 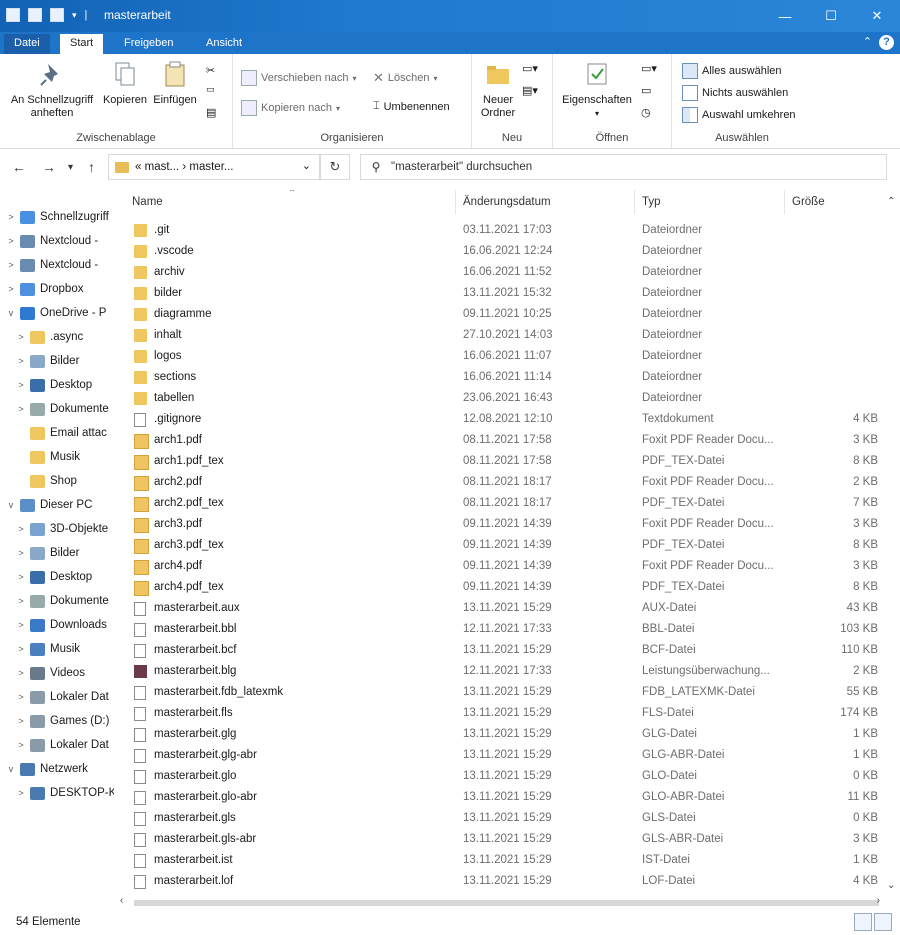 I want to click on table-row: diagramme 09.11.2021 10:25 Dateiordner, so click(x=494, y=314).